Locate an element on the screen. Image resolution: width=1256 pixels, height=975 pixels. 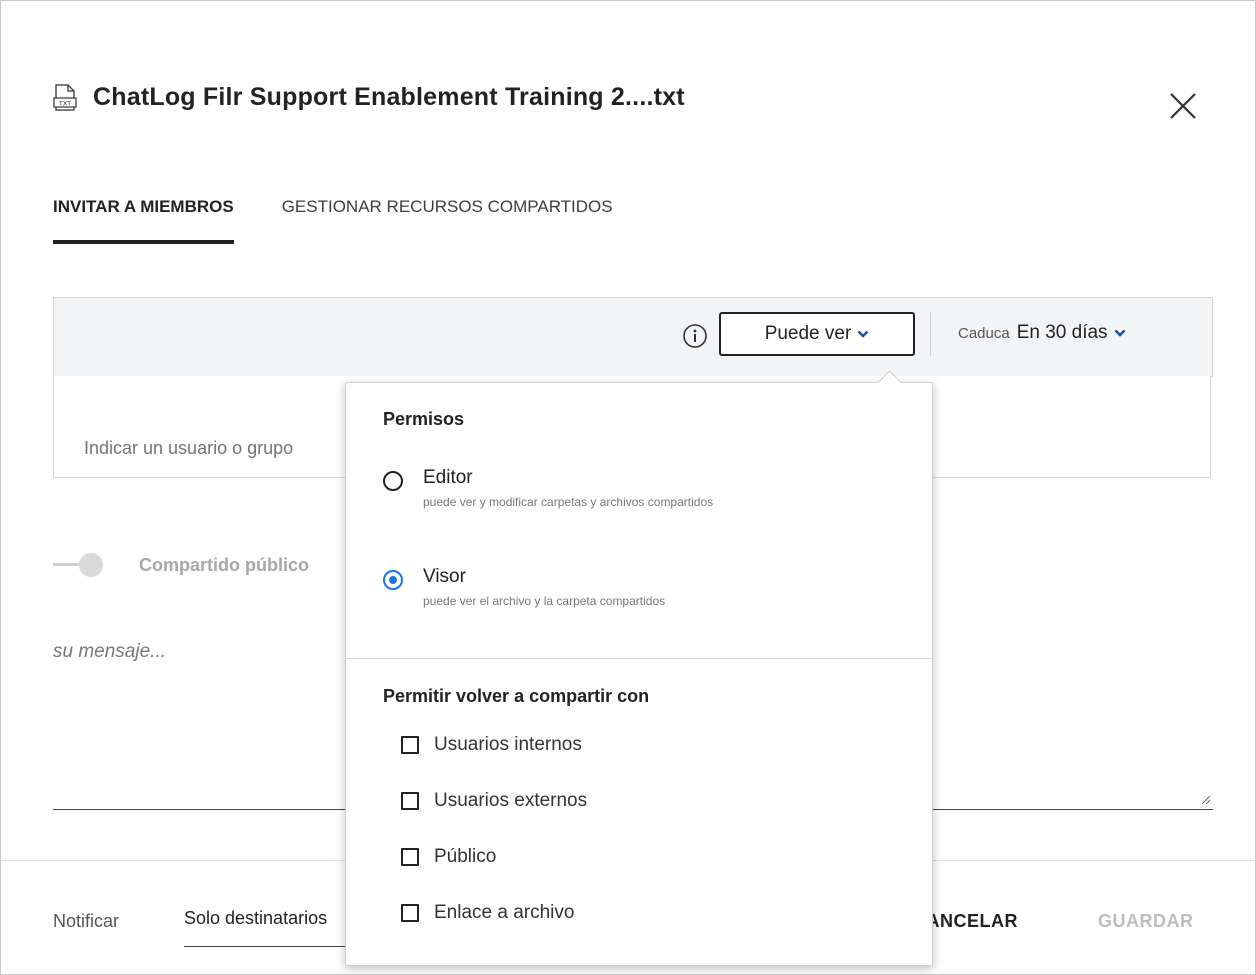
permissions-heading: Permisos is located at coordinates (424, 419).